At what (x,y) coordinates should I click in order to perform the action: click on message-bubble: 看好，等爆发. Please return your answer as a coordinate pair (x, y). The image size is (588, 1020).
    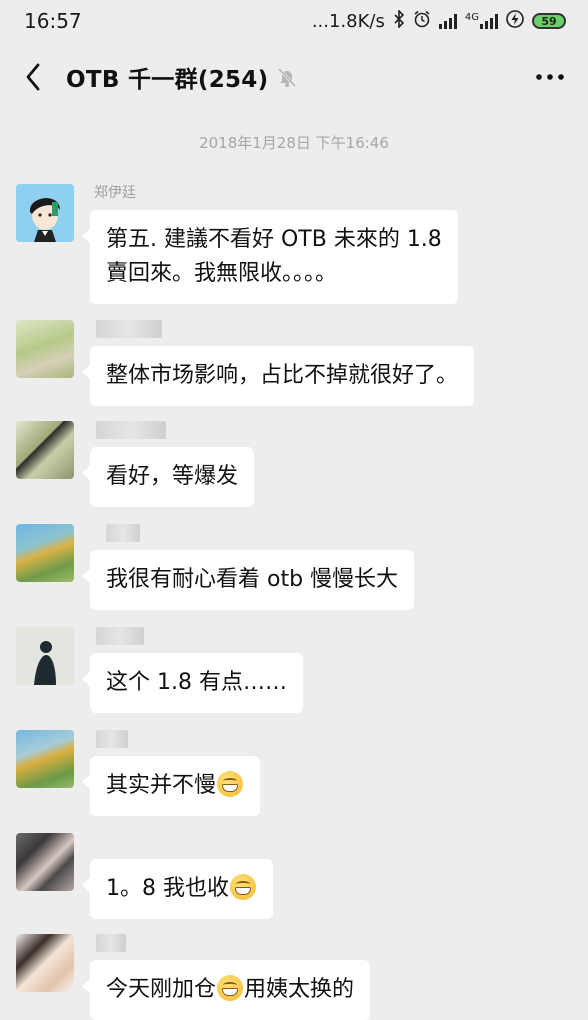
    Looking at the image, I should click on (168, 477).